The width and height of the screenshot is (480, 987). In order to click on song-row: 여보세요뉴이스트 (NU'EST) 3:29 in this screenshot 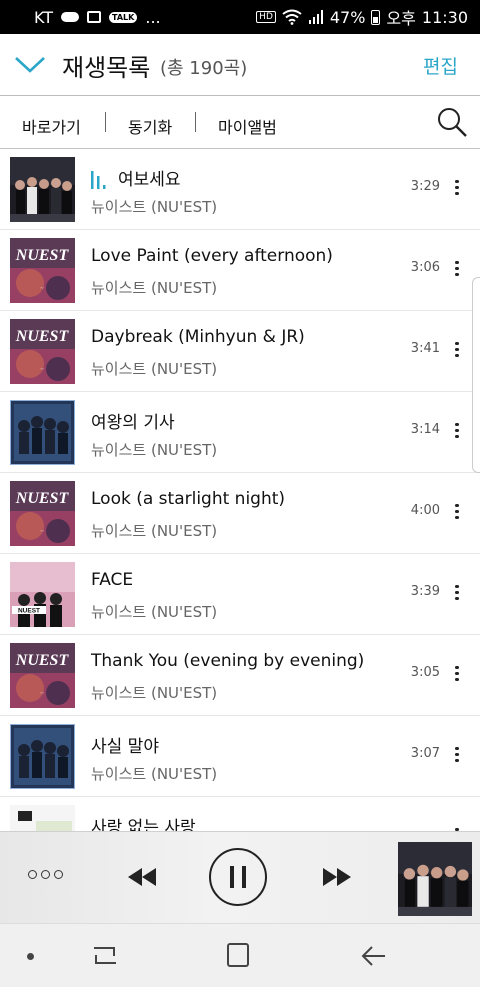, I will do `click(240, 189)`.